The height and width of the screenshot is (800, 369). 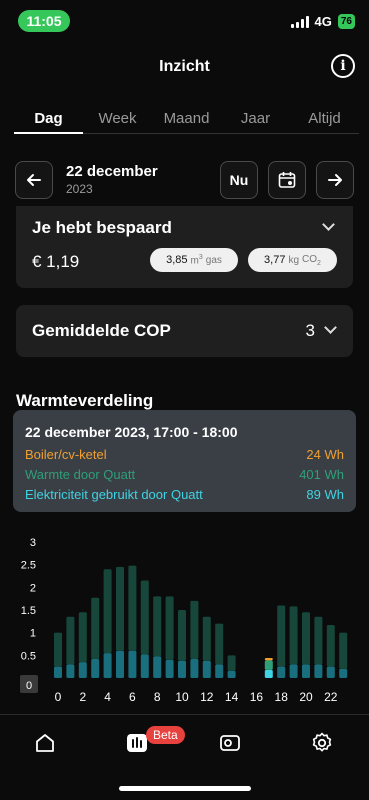 What do you see at coordinates (306, 697) in the screenshot?
I see `x-tick-label: 20` at bounding box center [306, 697].